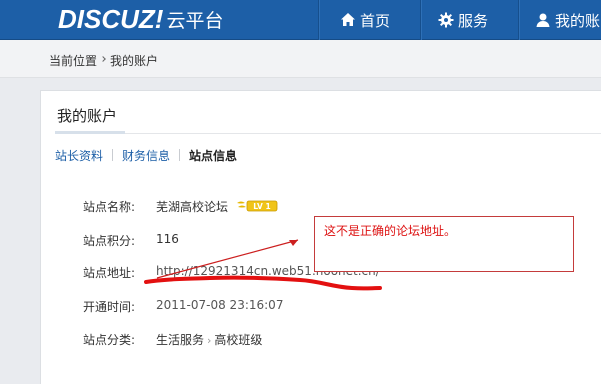 The image size is (601, 384). I want to click on nav-service-label: 服务, so click(473, 20).